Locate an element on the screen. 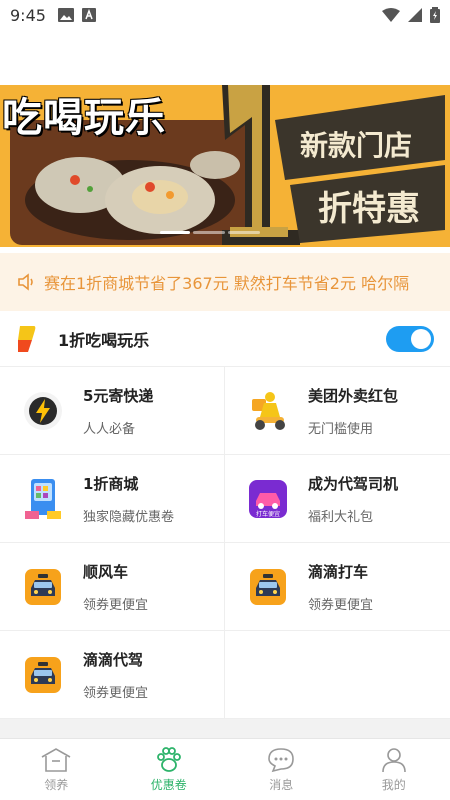 The height and width of the screenshot is (800, 450). service-item-hitch: 顺风车 领券更便宜 is located at coordinates (112, 587).